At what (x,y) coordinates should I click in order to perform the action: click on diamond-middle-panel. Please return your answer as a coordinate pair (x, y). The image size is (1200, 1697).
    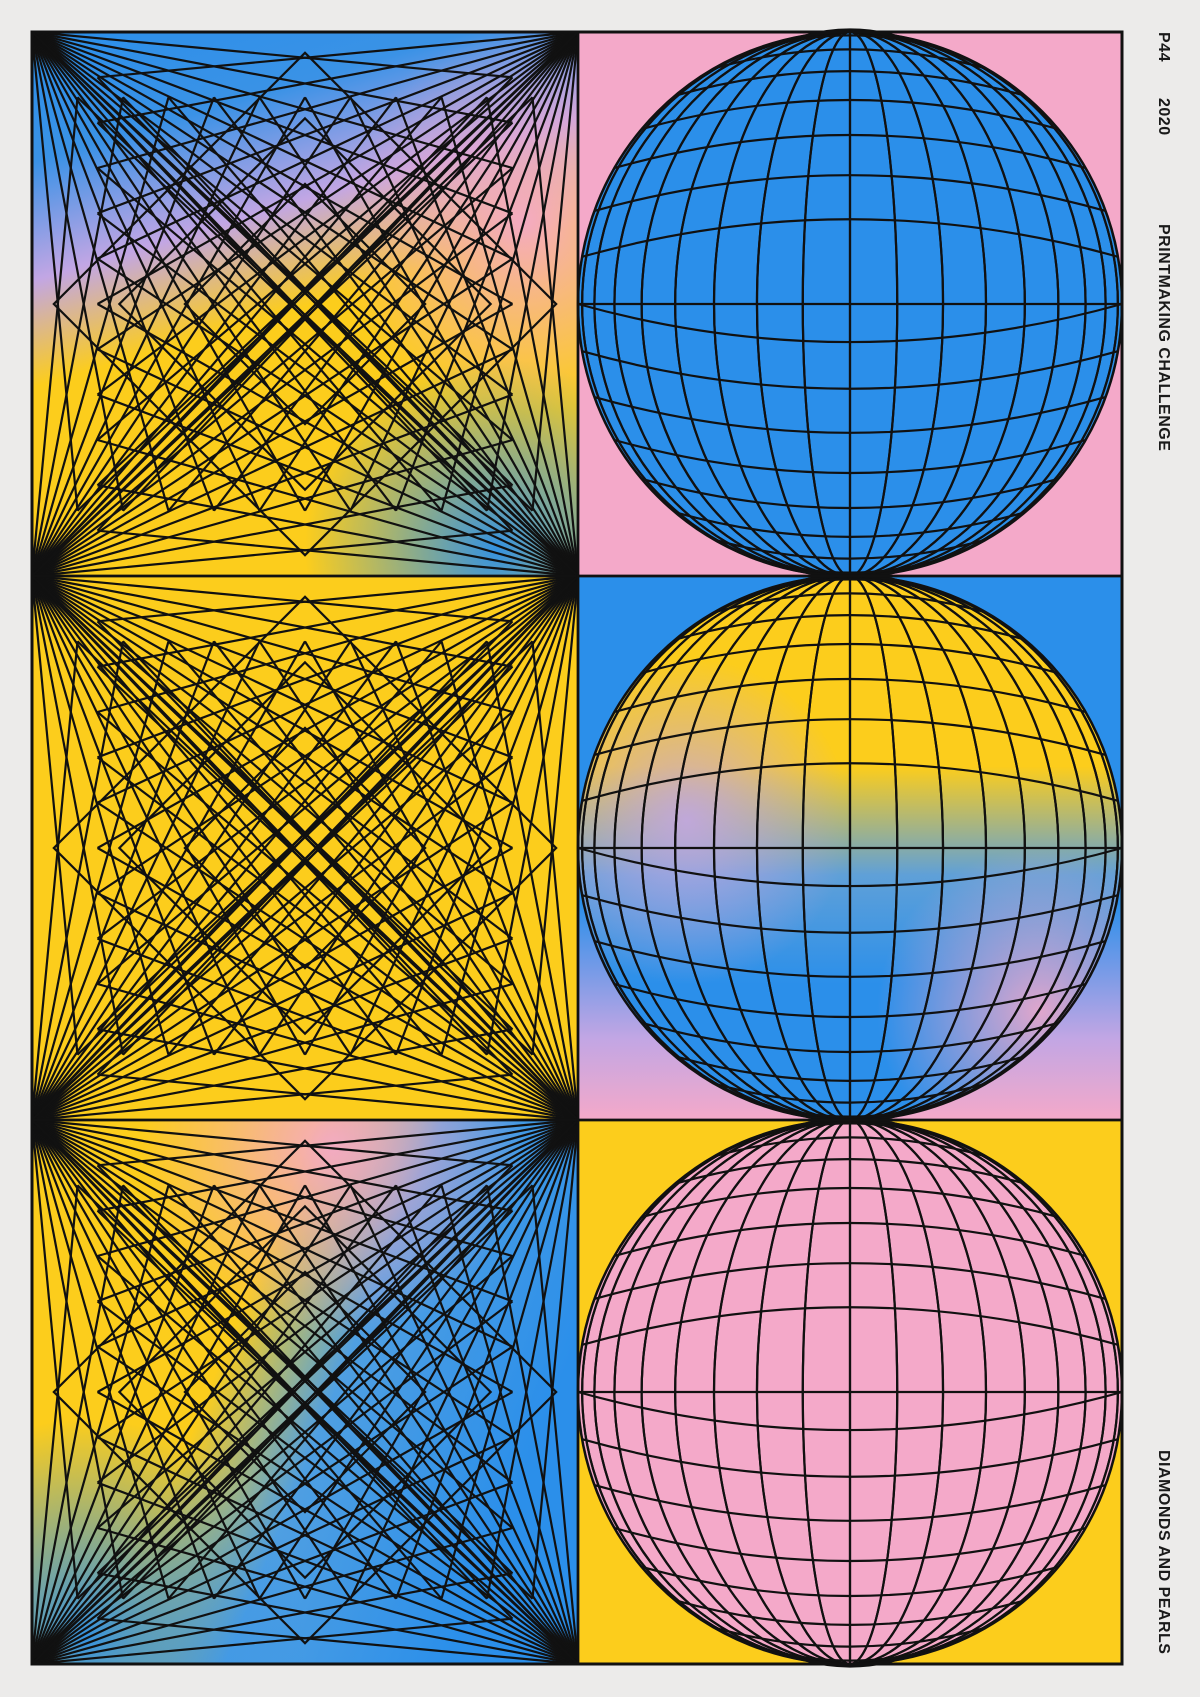
    Looking at the image, I should click on (305, 848).